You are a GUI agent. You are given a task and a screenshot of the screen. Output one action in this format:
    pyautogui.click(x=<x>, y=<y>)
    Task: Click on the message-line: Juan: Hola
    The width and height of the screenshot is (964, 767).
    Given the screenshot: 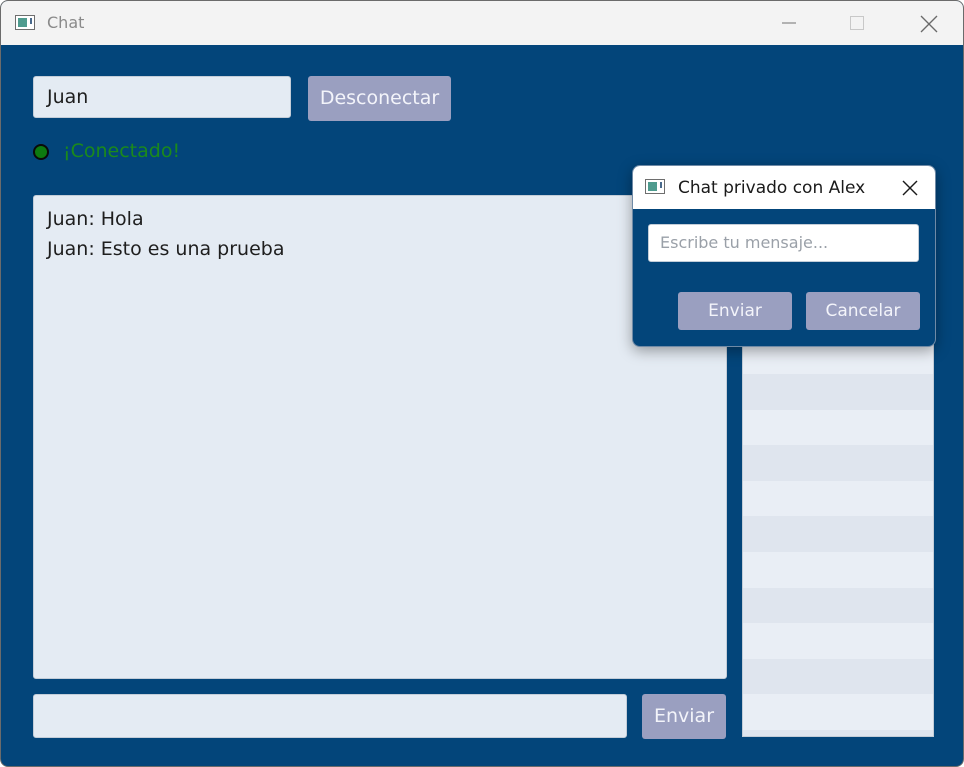 What is the action you would take?
    pyautogui.click(x=95, y=219)
    